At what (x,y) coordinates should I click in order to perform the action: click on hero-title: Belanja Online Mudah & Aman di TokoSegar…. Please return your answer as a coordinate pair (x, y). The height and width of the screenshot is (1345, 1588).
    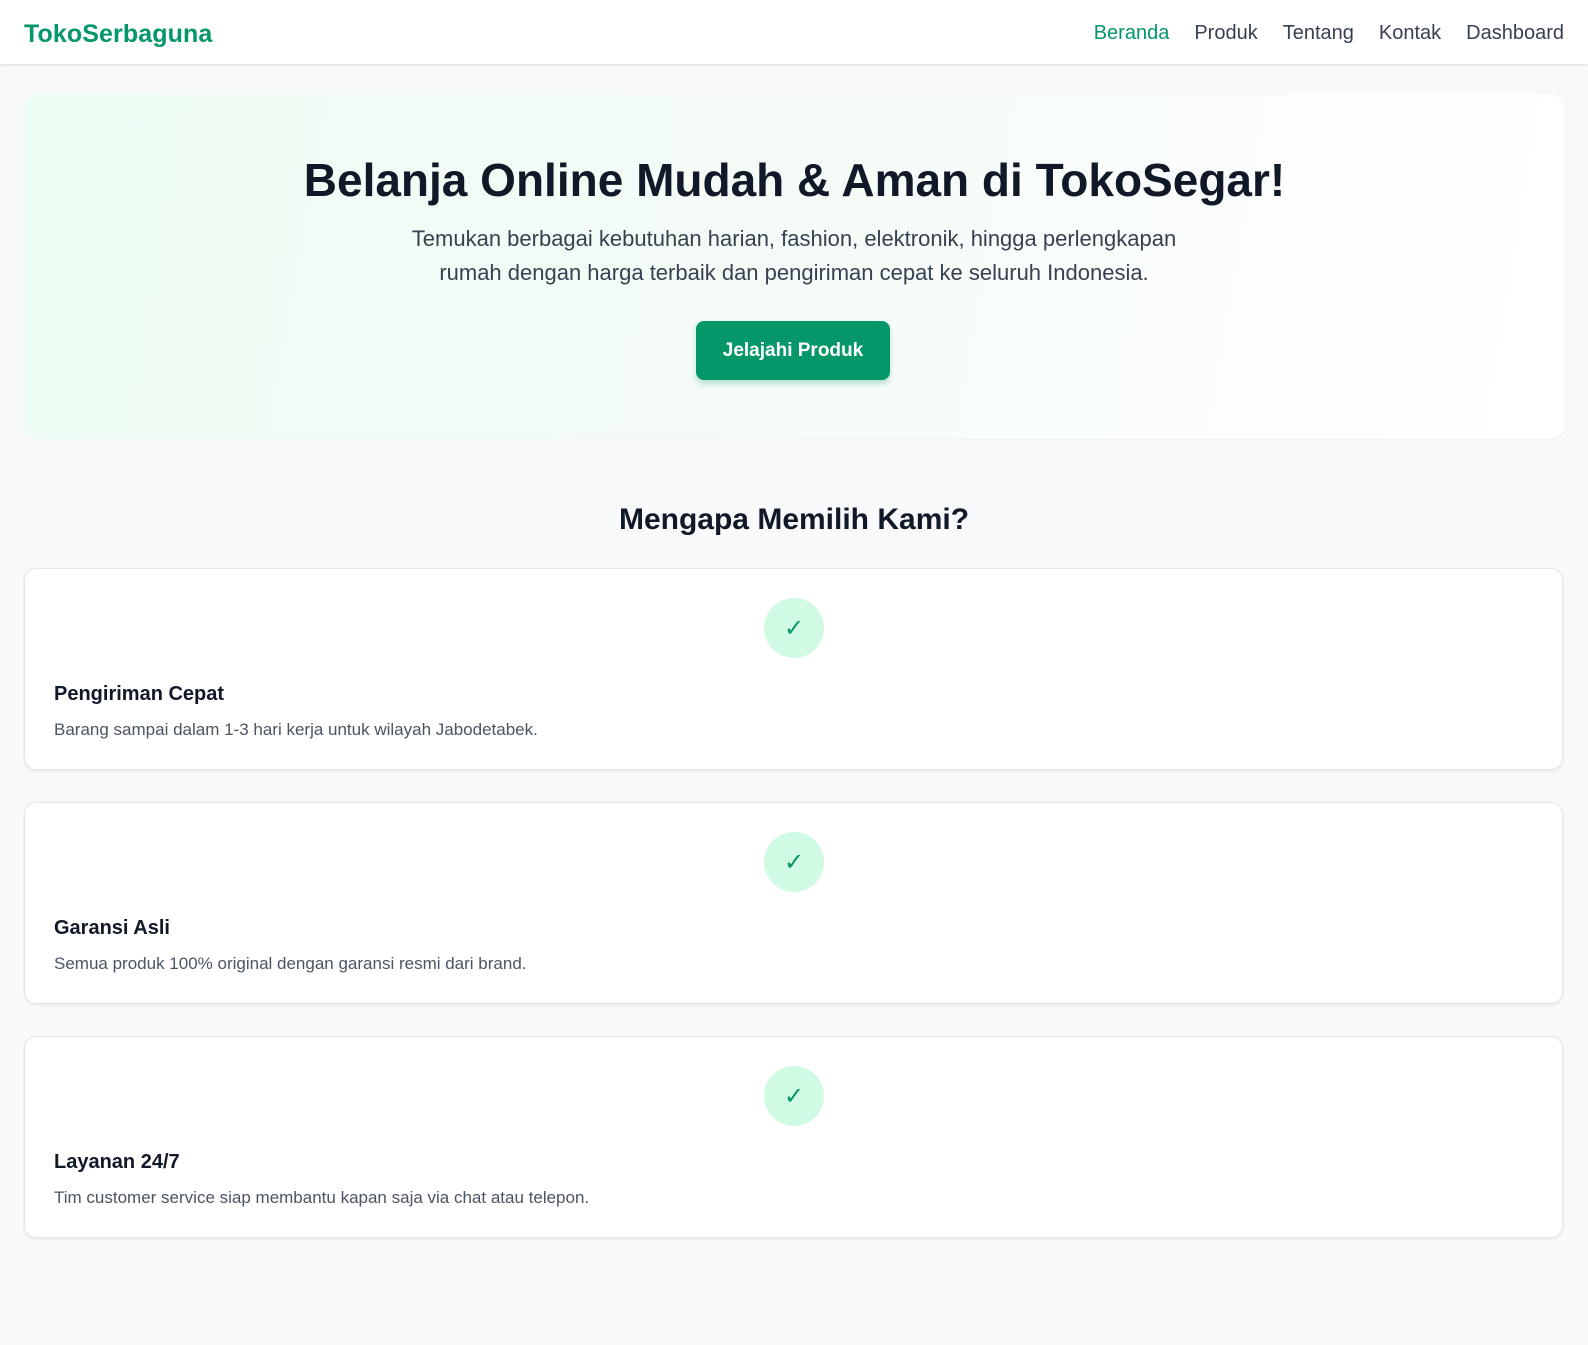
    Looking at the image, I should click on (794, 180).